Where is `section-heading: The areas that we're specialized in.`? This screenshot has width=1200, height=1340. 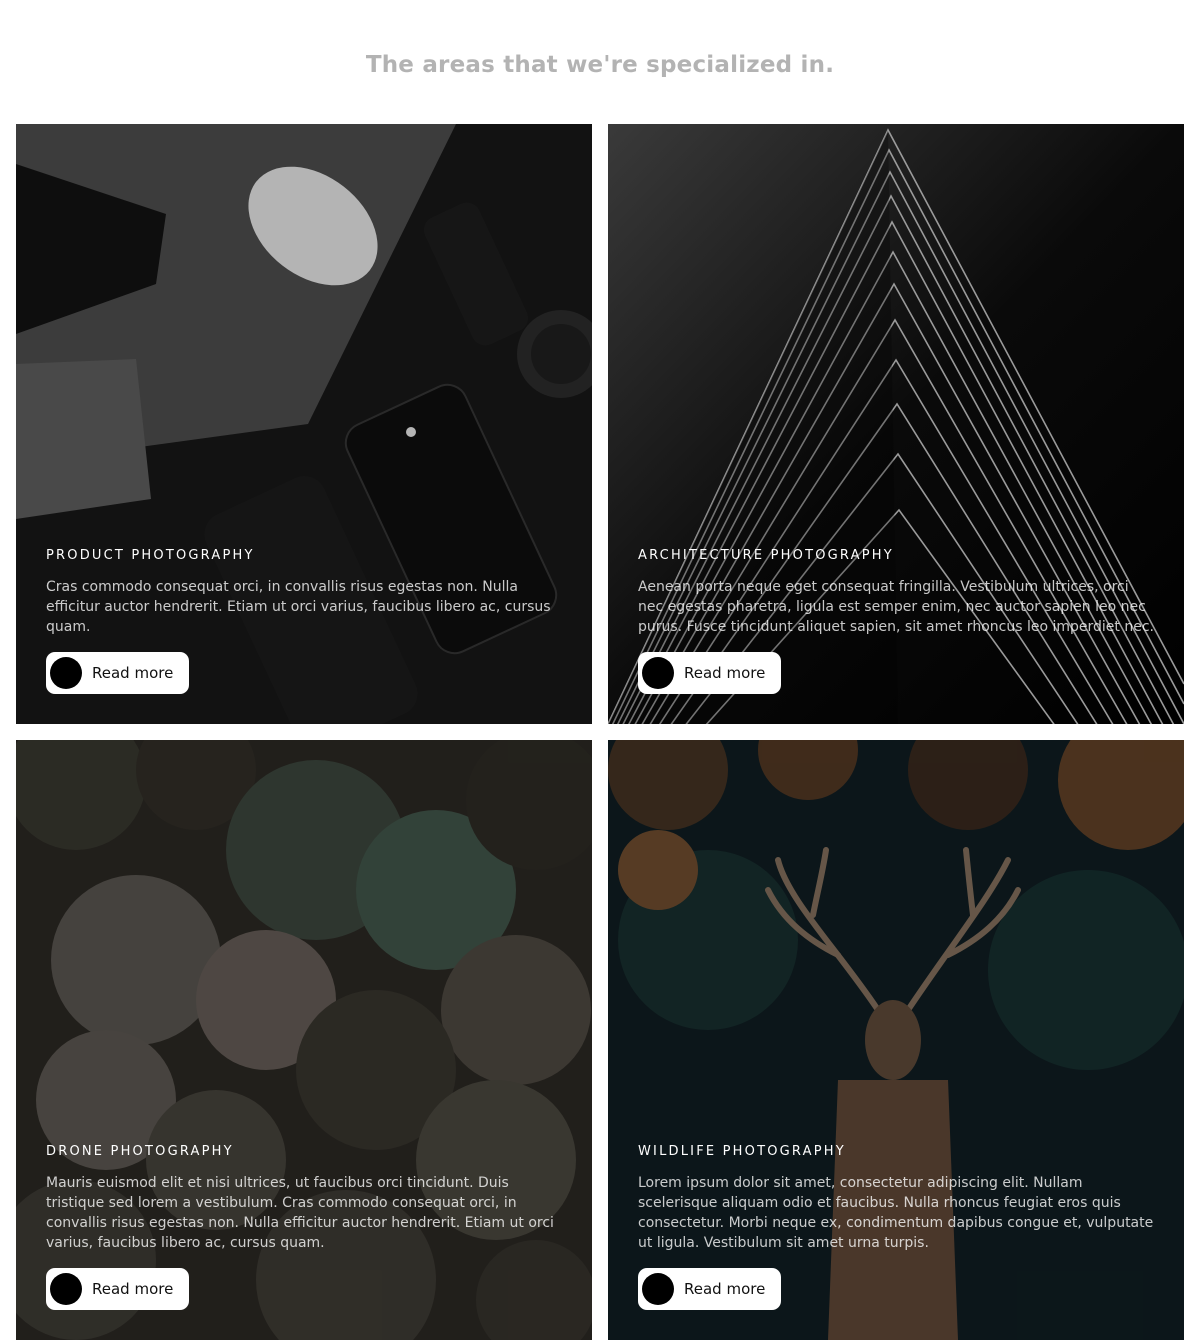
section-heading: The areas that we're specialized in. is located at coordinates (600, 65).